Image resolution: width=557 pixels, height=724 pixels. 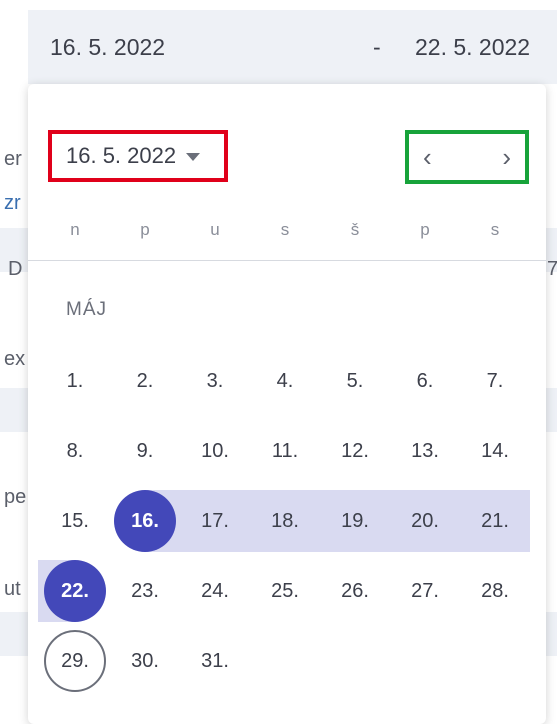 What do you see at coordinates (292, 47) in the screenshot?
I see `date-range-field: 16. 5. 2022 - 22. 5. 2022` at bounding box center [292, 47].